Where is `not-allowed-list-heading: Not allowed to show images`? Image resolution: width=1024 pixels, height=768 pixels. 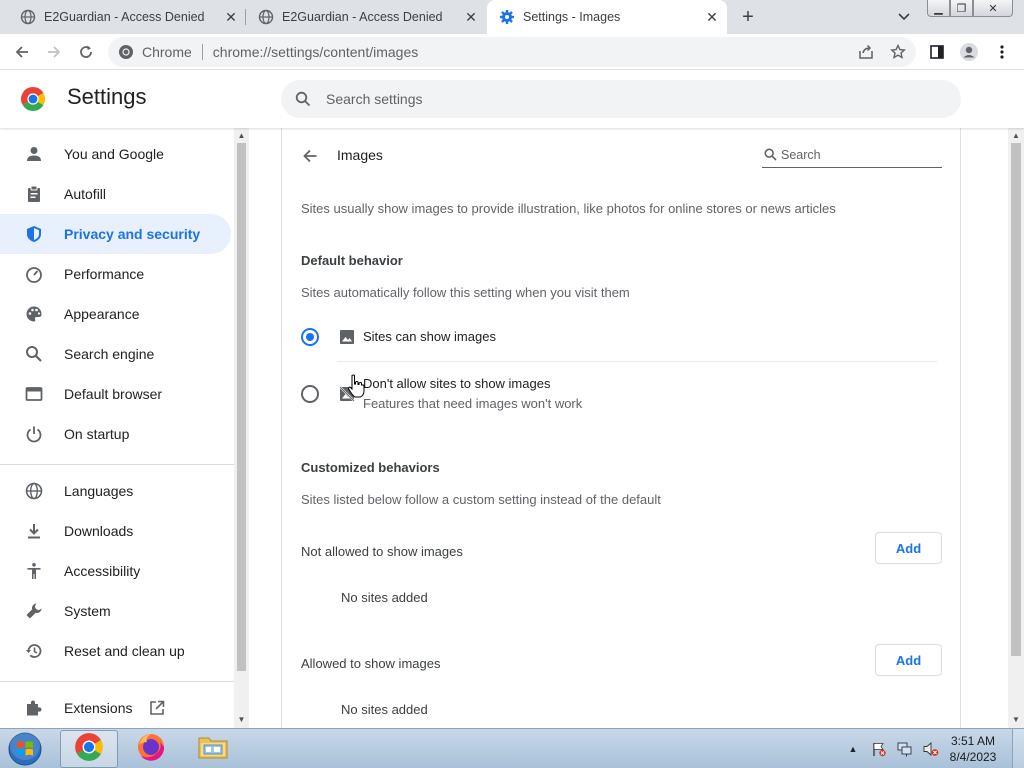
not-allowed-list-heading: Not allowed to show images is located at coordinates (382, 551).